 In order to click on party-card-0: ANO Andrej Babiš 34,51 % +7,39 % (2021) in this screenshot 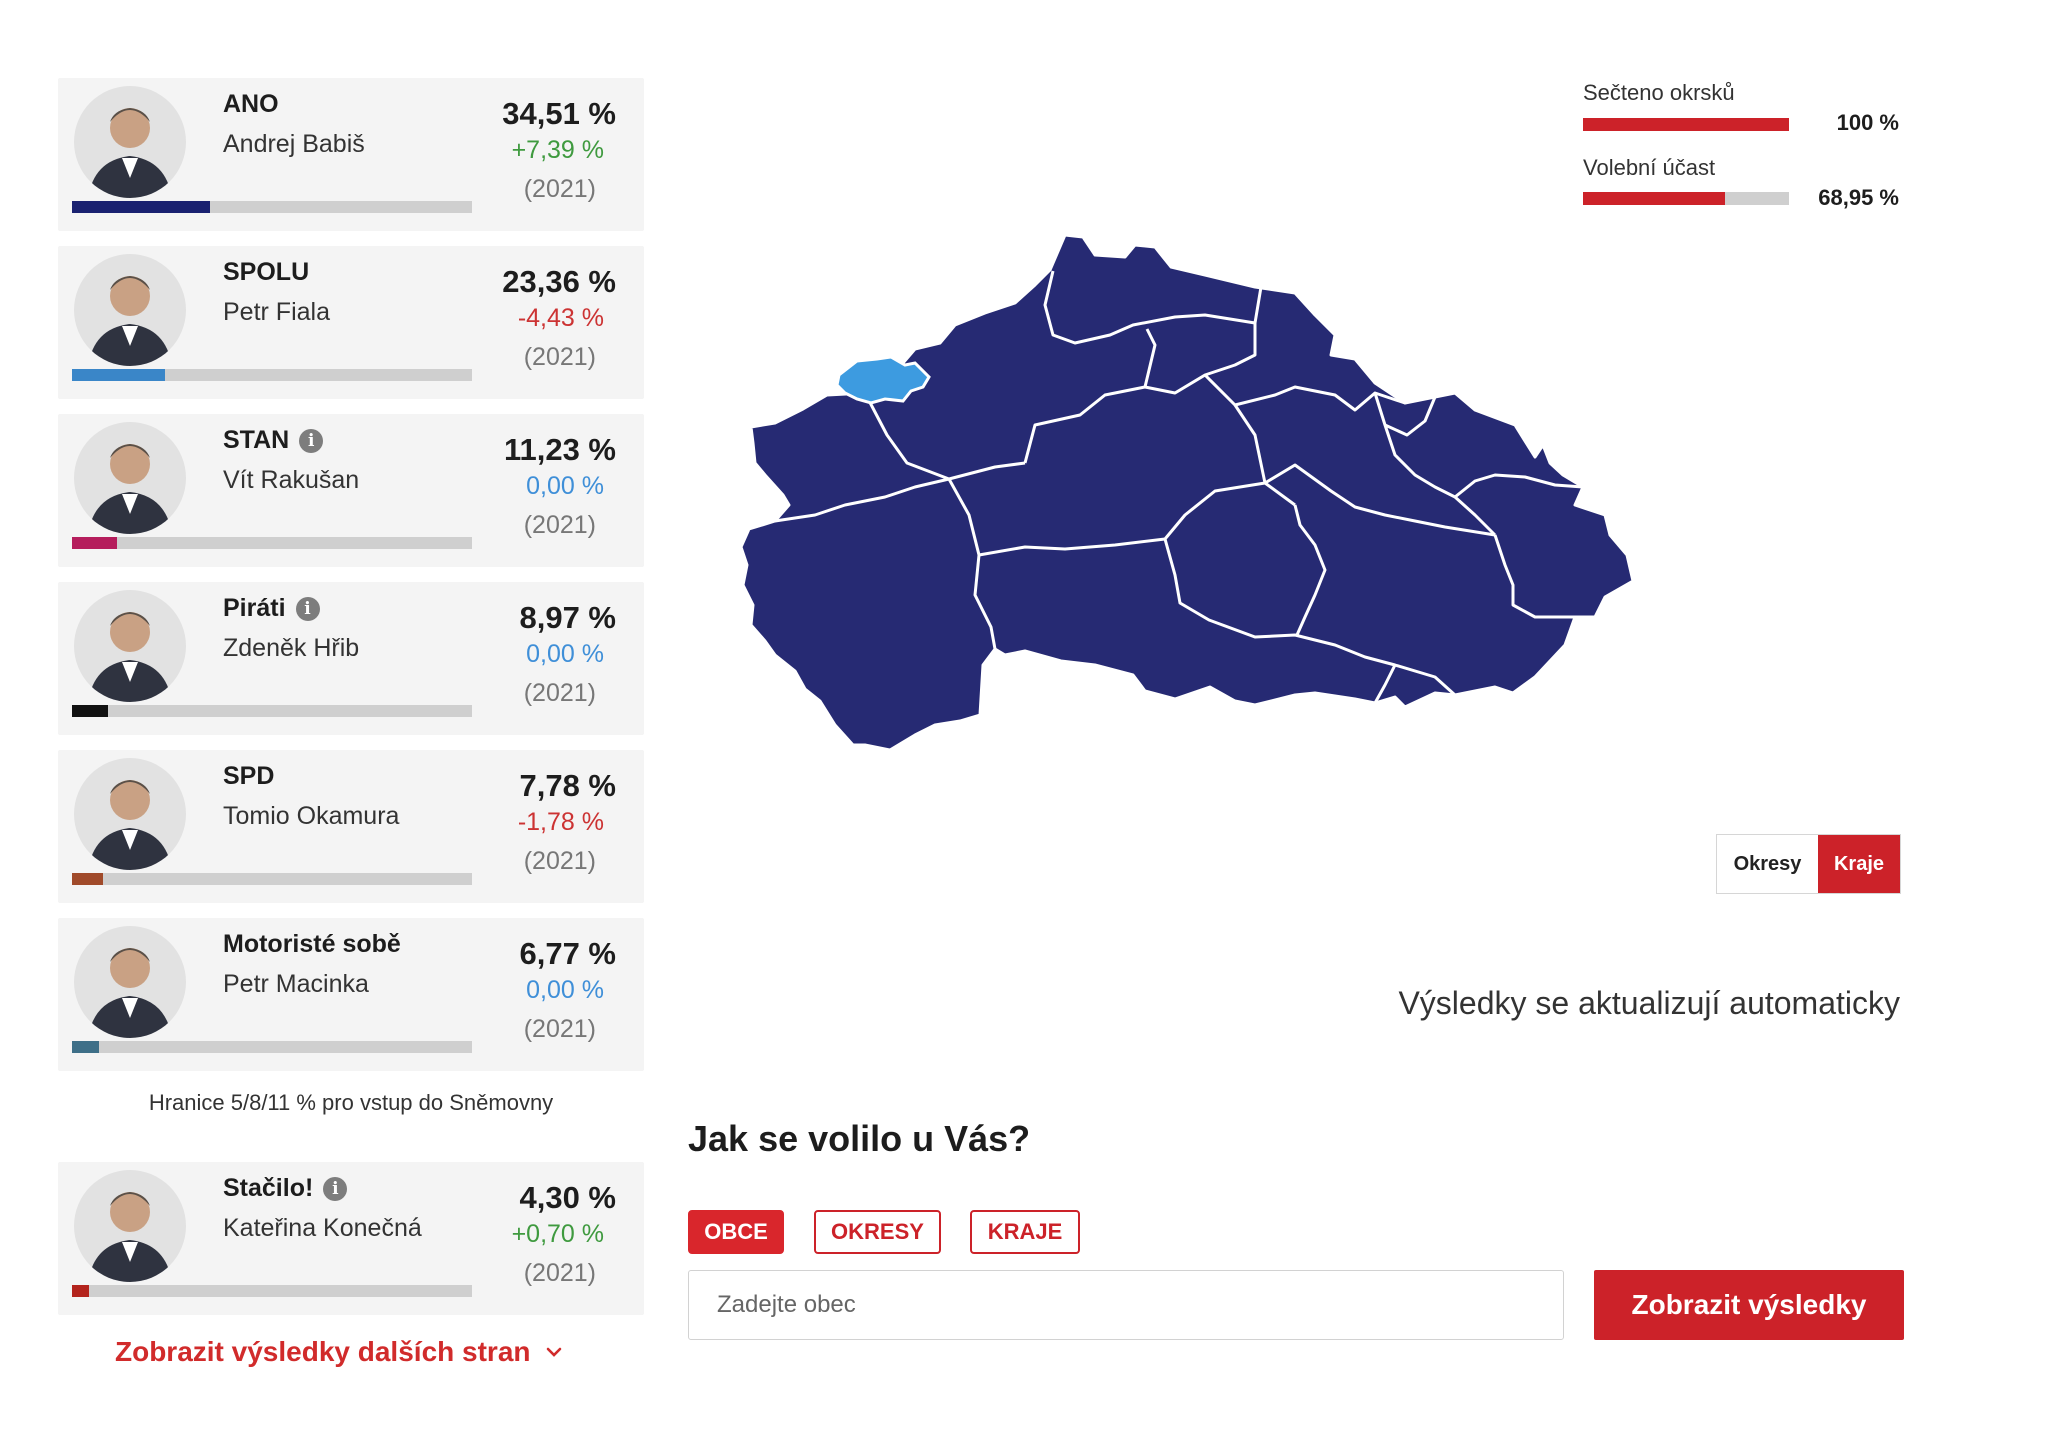, I will do `click(351, 154)`.